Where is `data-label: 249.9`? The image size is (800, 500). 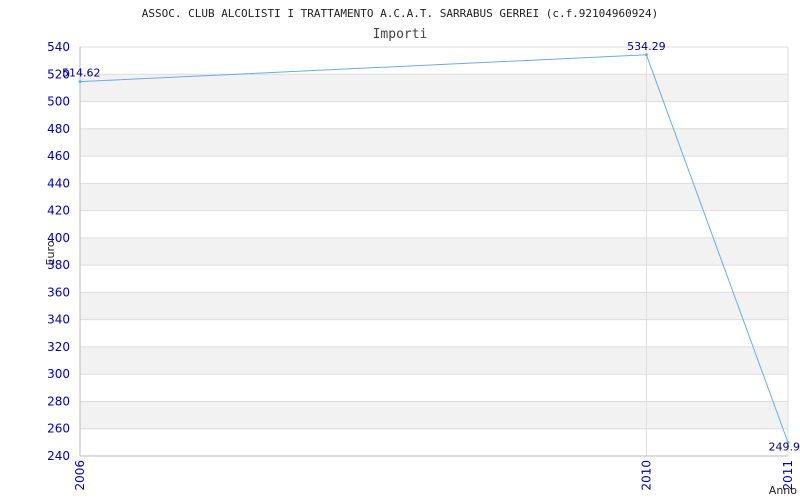
data-label: 249.9 is located at coordinates (784, 447).